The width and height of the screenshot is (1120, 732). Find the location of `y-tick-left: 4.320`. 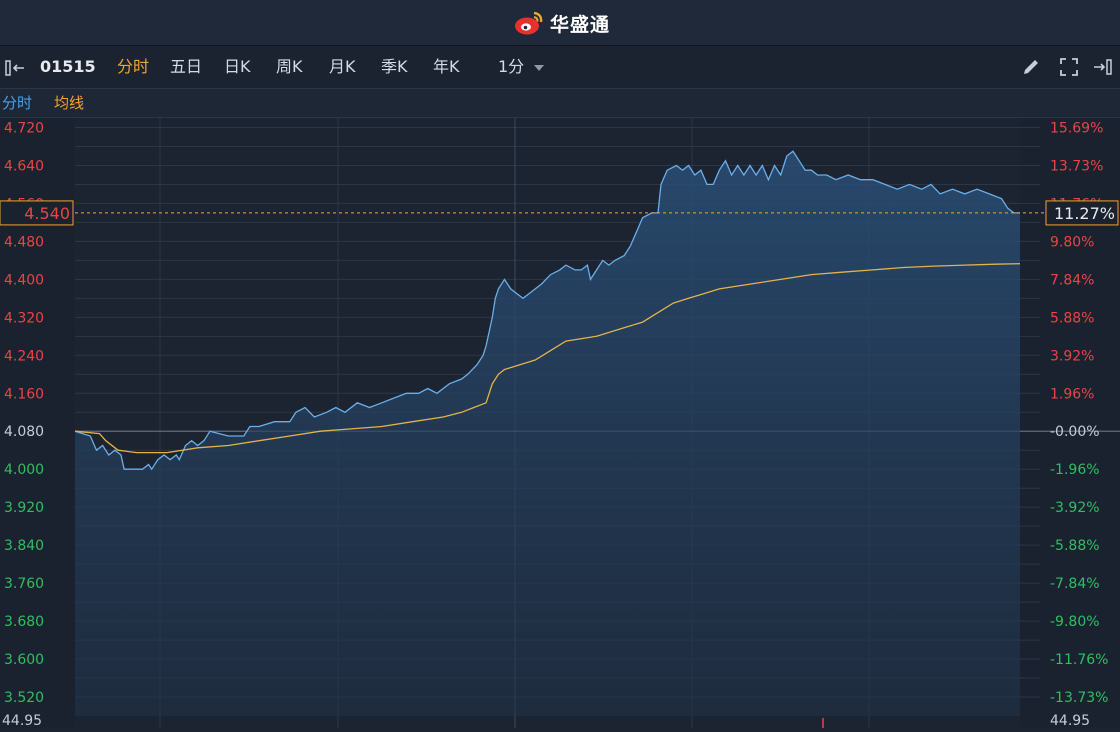

y-tick-left: 4.320 is located at coordinates (24, 318).